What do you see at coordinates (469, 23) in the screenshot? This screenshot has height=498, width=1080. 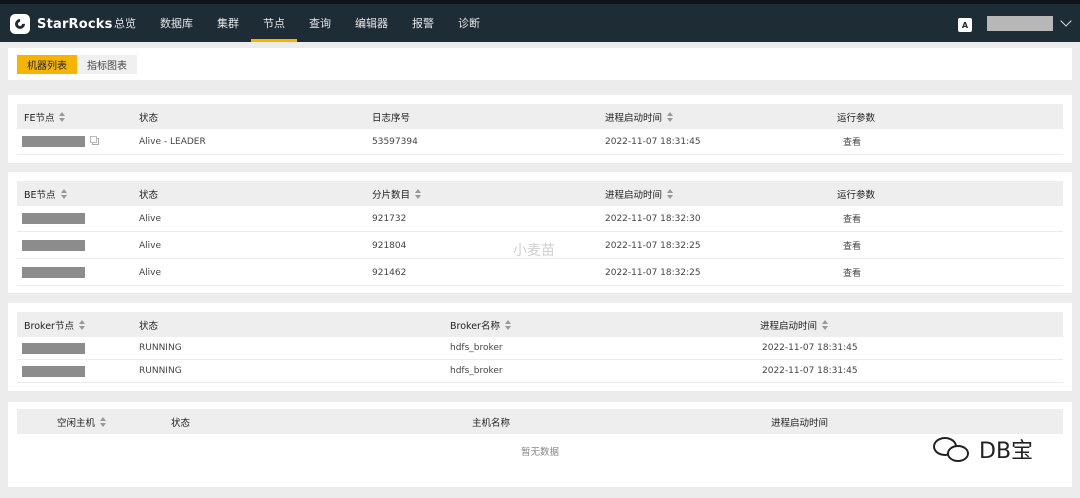 I see `nav-item-diagnostics: 诊断` at bounding box center [469, 23].